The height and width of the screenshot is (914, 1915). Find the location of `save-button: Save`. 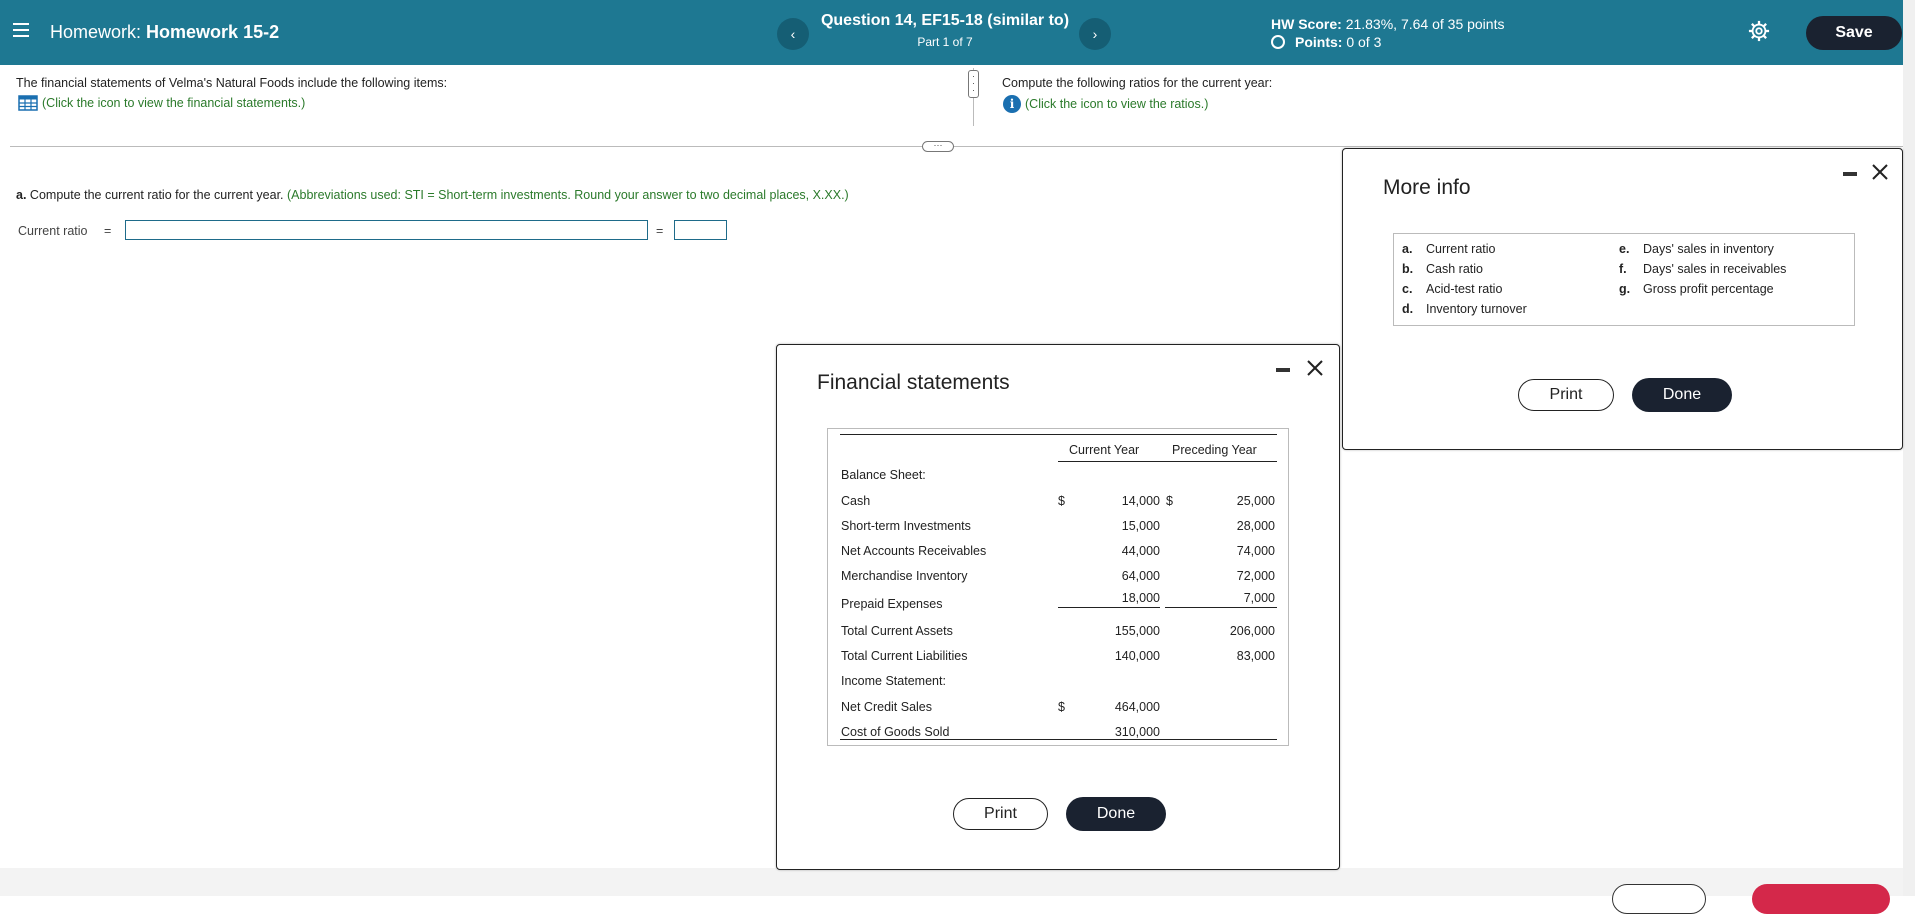

save-button: Save is located at coordinates (1854, 33).